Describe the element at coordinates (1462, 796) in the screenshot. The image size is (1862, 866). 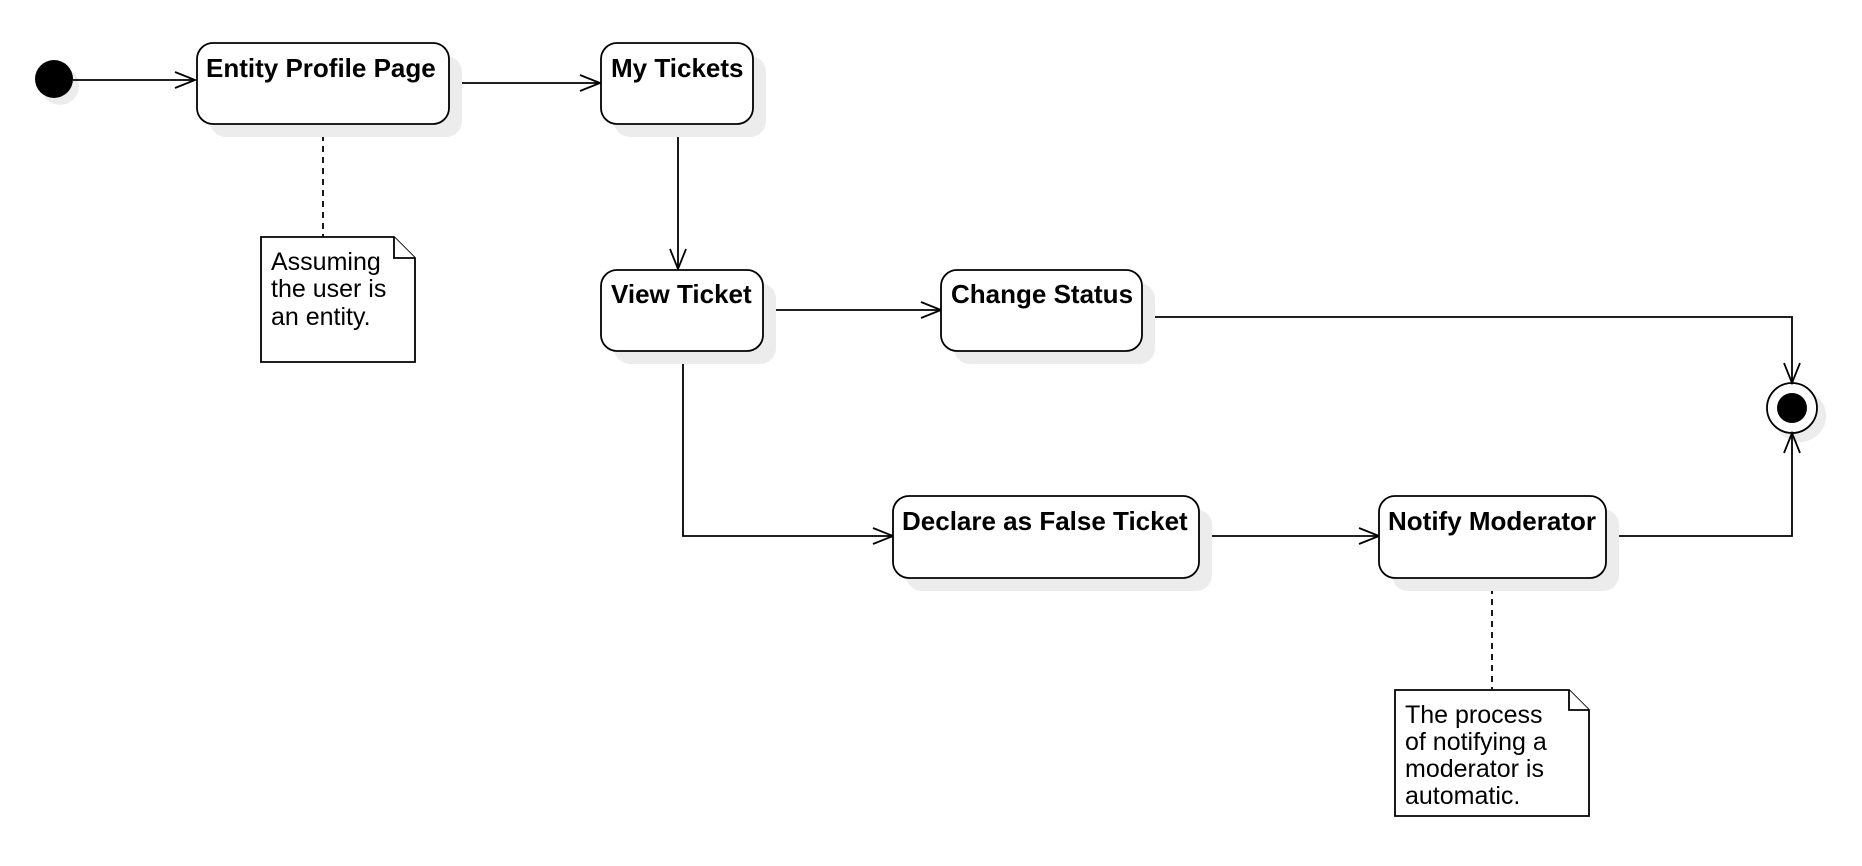
I see `note-moderator-line: automatic.` at that location.